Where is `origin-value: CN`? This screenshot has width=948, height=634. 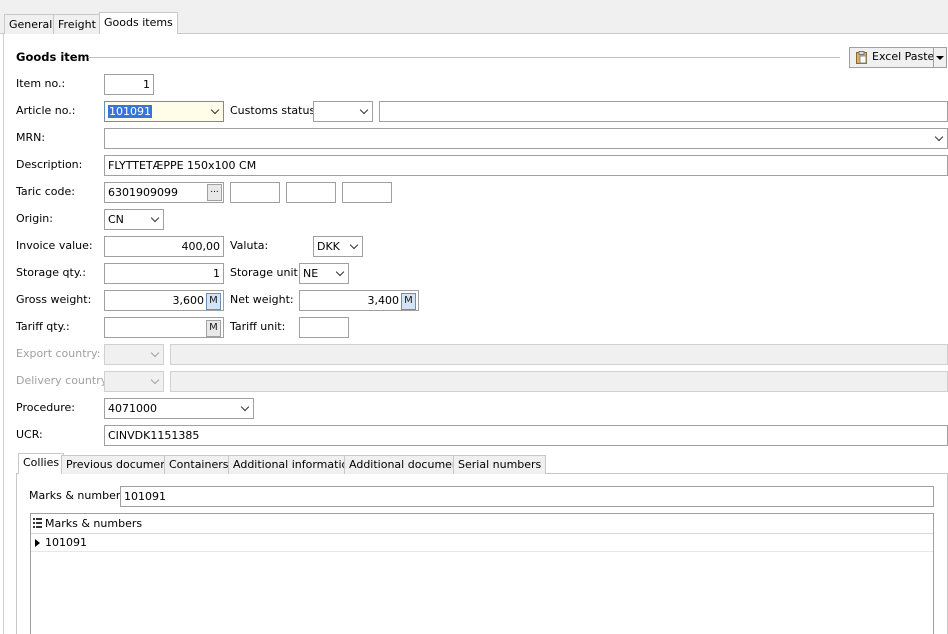
origin-value: CN is located at coordinates (116, 219).